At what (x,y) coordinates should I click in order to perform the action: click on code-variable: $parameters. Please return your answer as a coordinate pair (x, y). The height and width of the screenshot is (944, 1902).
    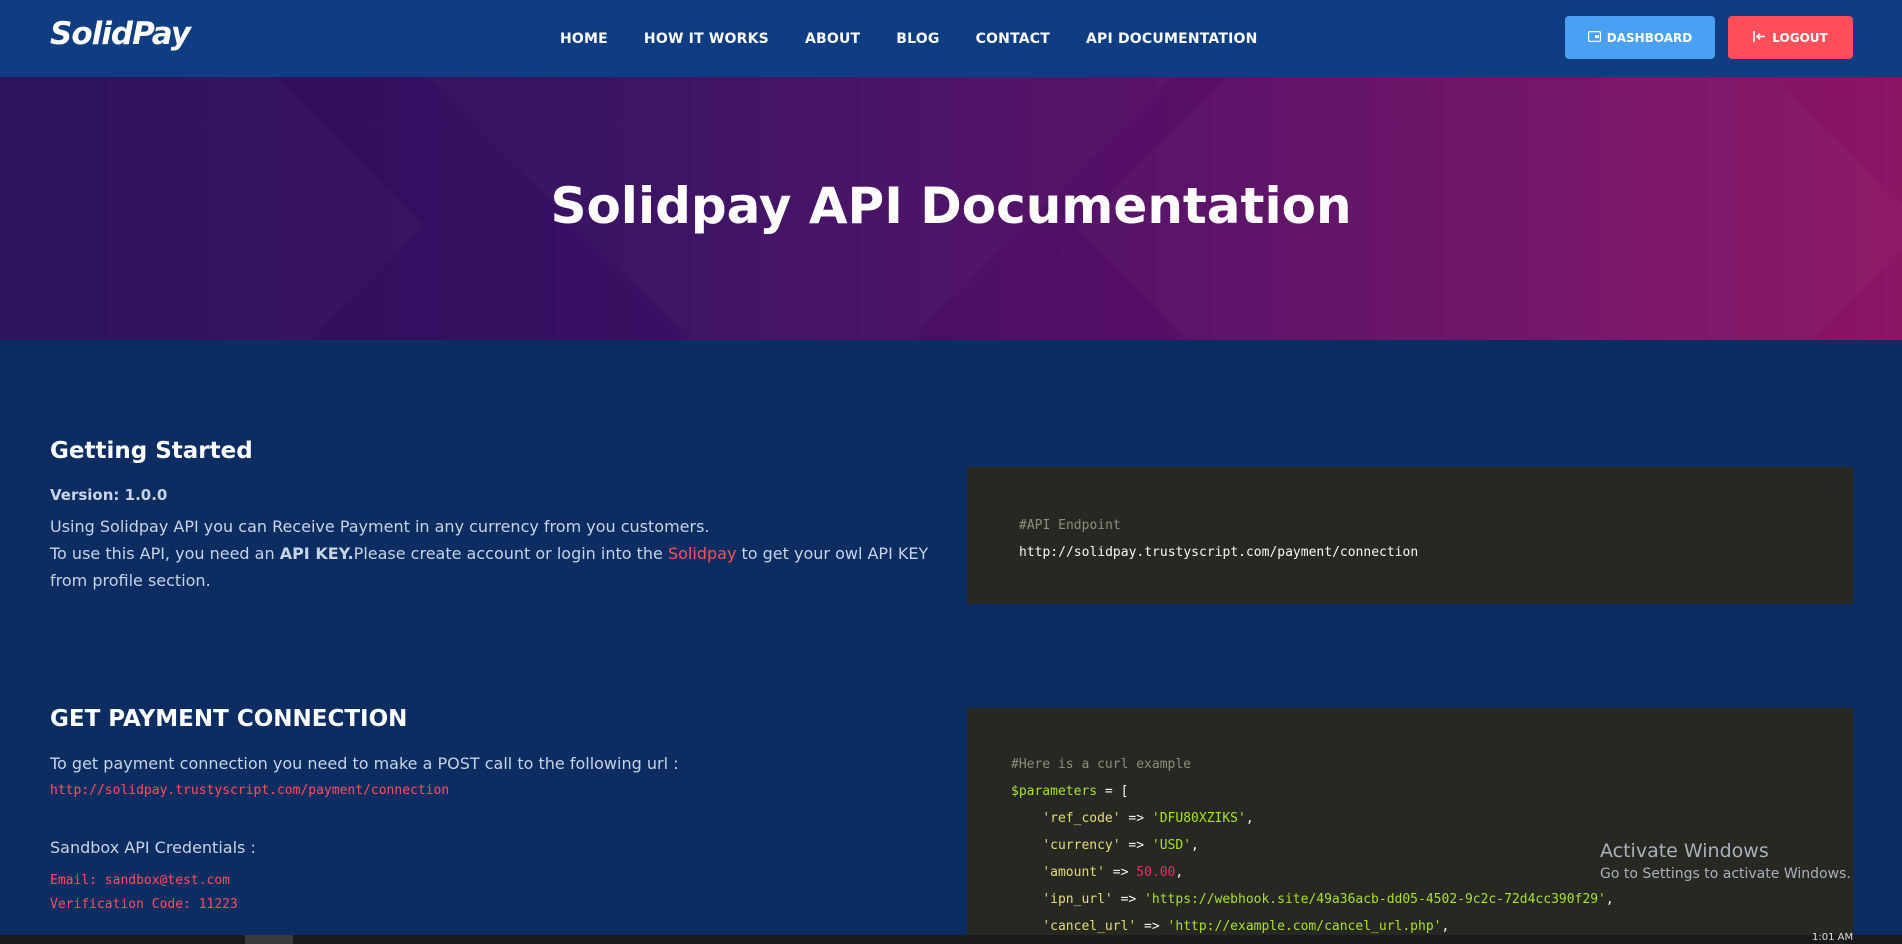
    Looking at the image, I should click on (1054, 791).